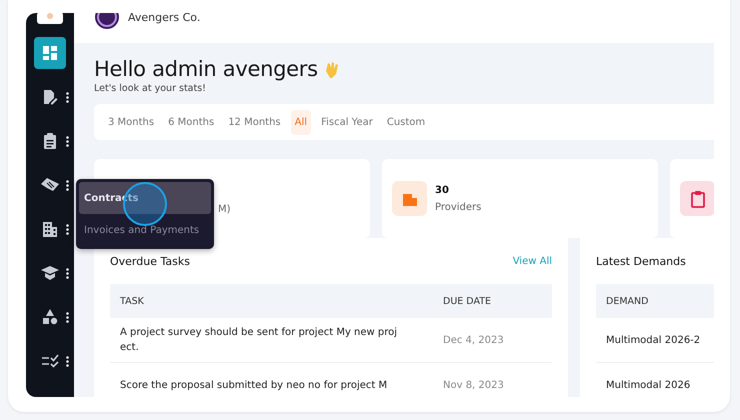 The height and width of the screenshot is (420, 740). I want to click on table-cell-text: Score the proposal submitted by neo no for project M, so click(254, 385).